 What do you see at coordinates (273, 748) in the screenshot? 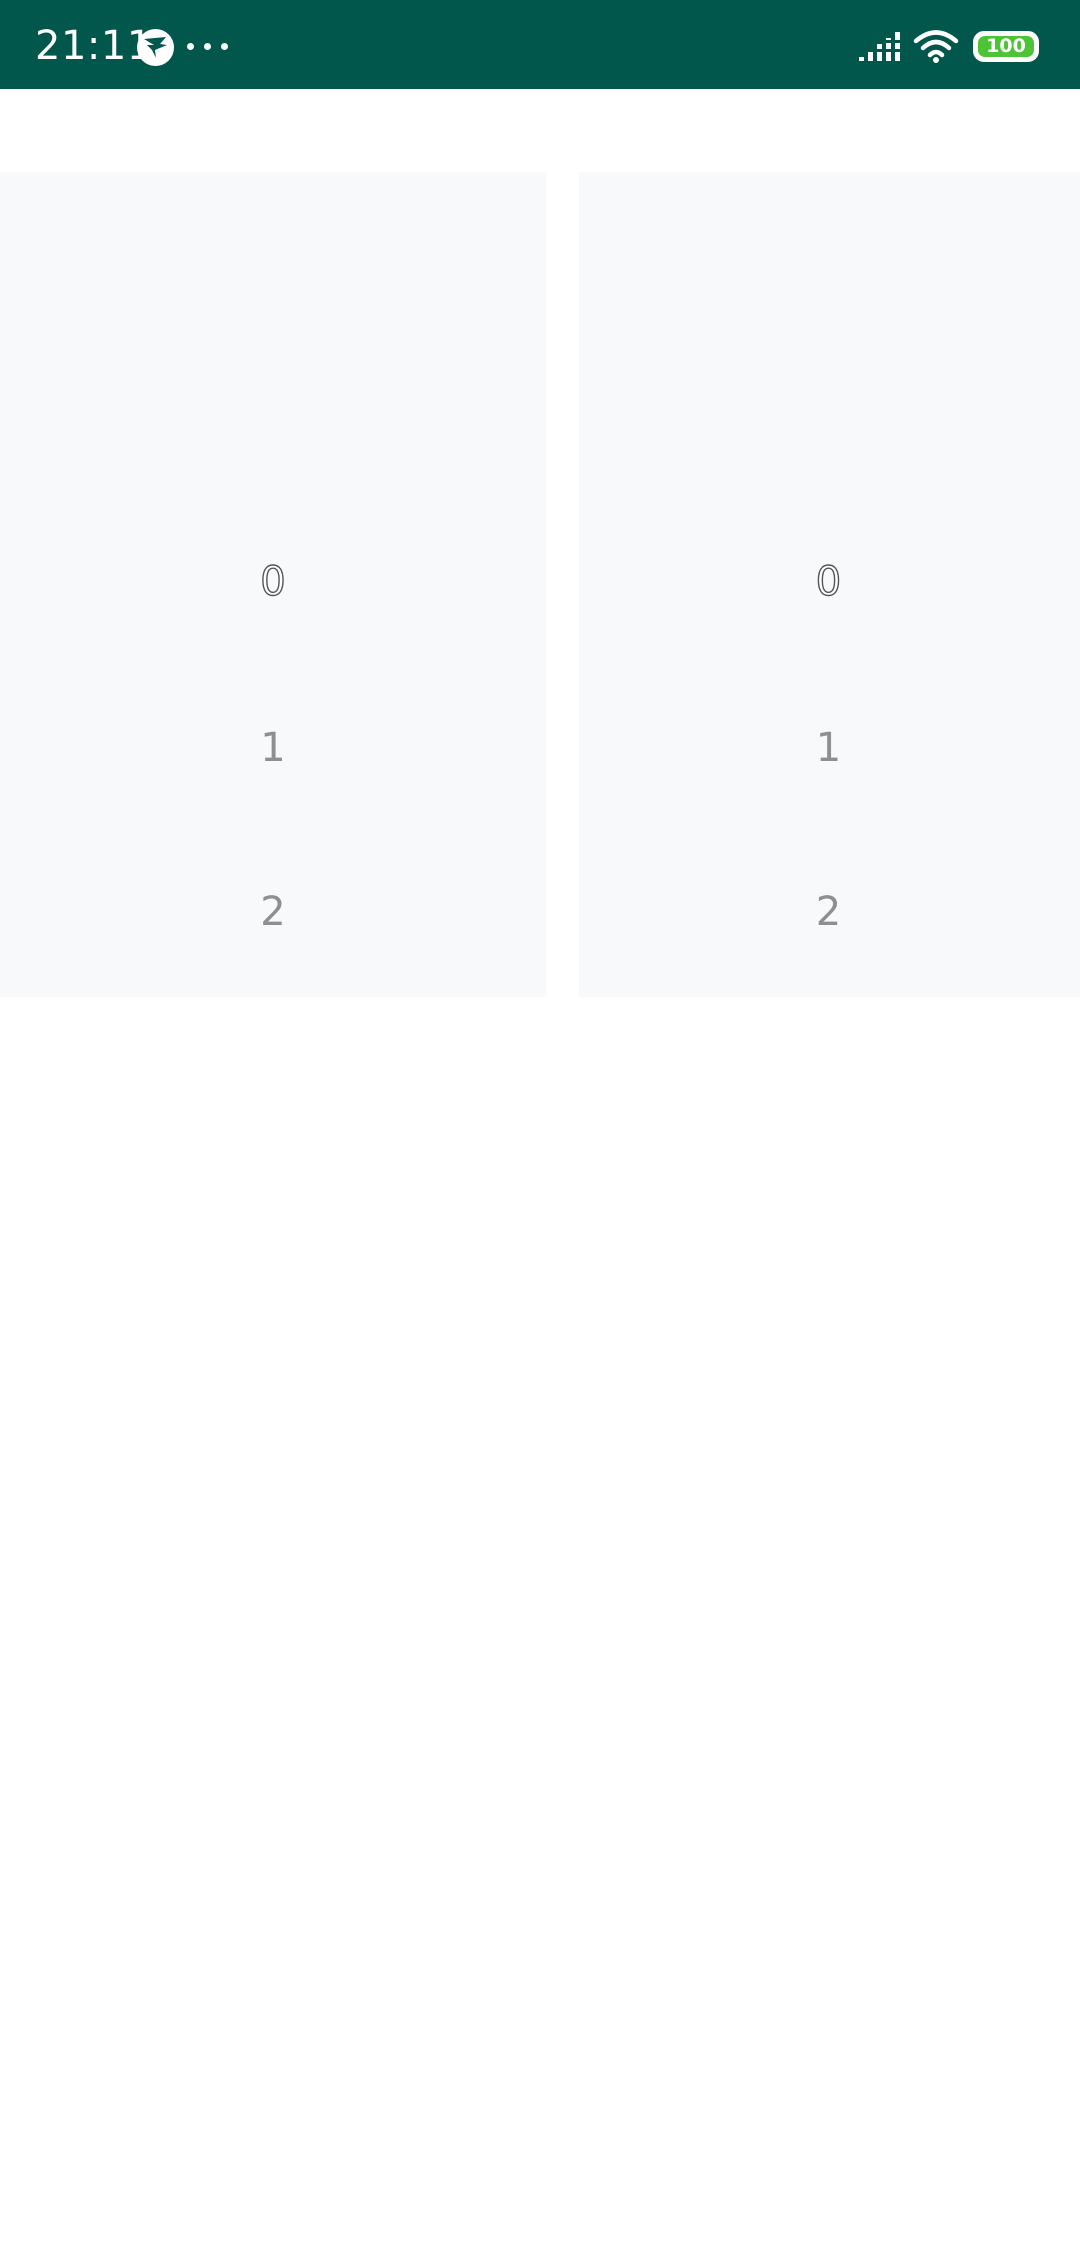
I see `left-picker-item: 1` at bounding box center [273, 748].